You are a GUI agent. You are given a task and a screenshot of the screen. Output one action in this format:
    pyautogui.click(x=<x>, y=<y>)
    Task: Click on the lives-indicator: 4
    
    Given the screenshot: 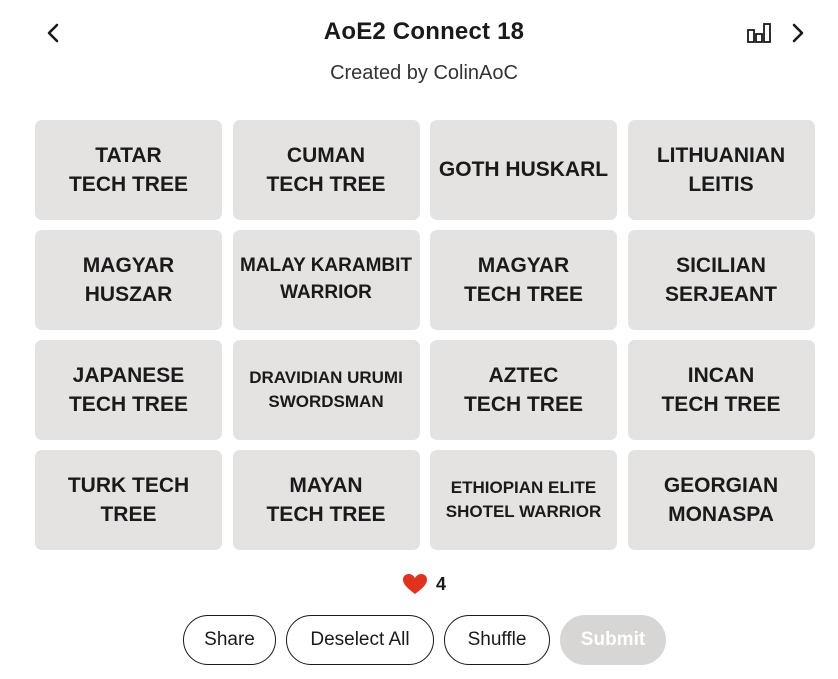 What is the action you would take?
    pyautogui.click(x=419, y=584)
    